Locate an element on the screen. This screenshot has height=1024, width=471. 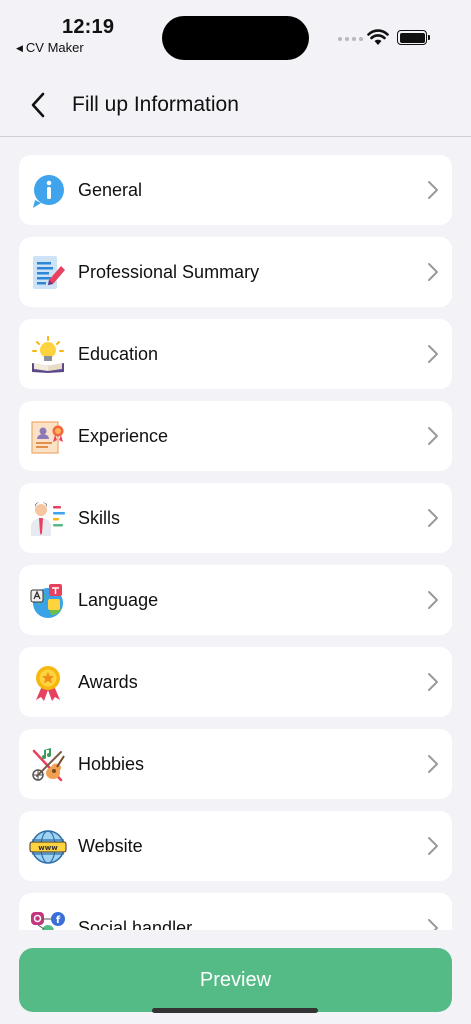
section-awards: Awards is located at coordinates (235, 682).